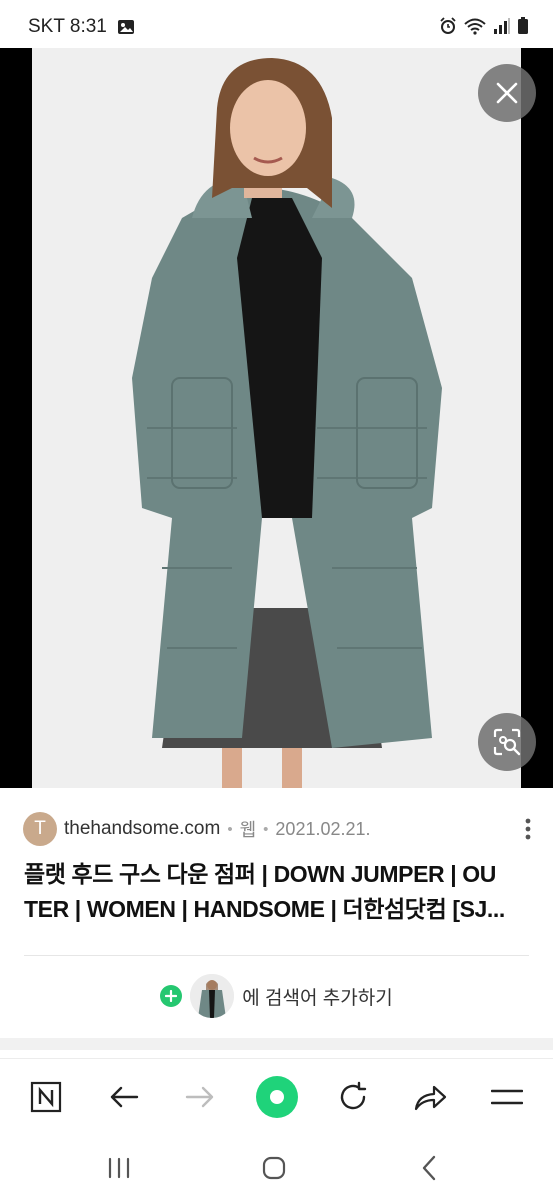 The image size is (553, 1200). Describe the element at coordinates (142, 829) in the screenshot. I see `site-name: thehandsome.com` at that location.